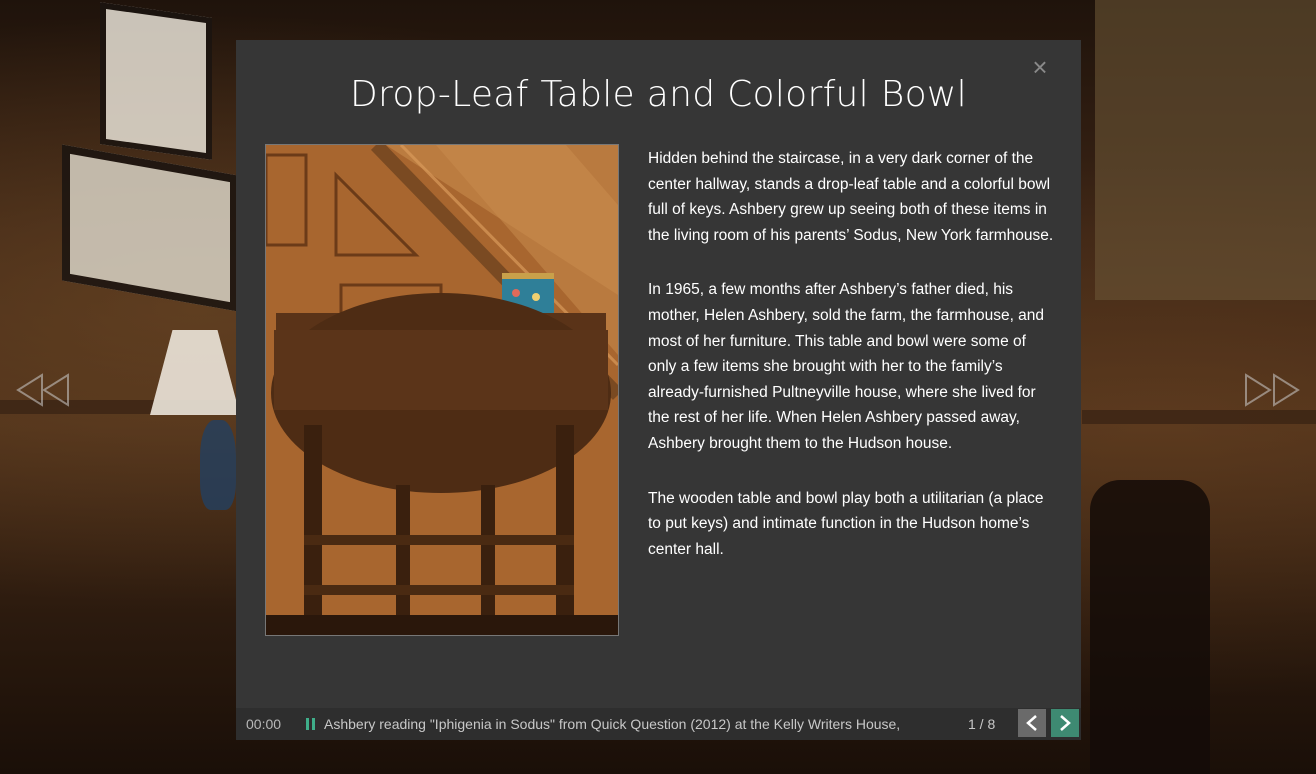  I want to click on audio-time: 00:00, so click(264, 724).